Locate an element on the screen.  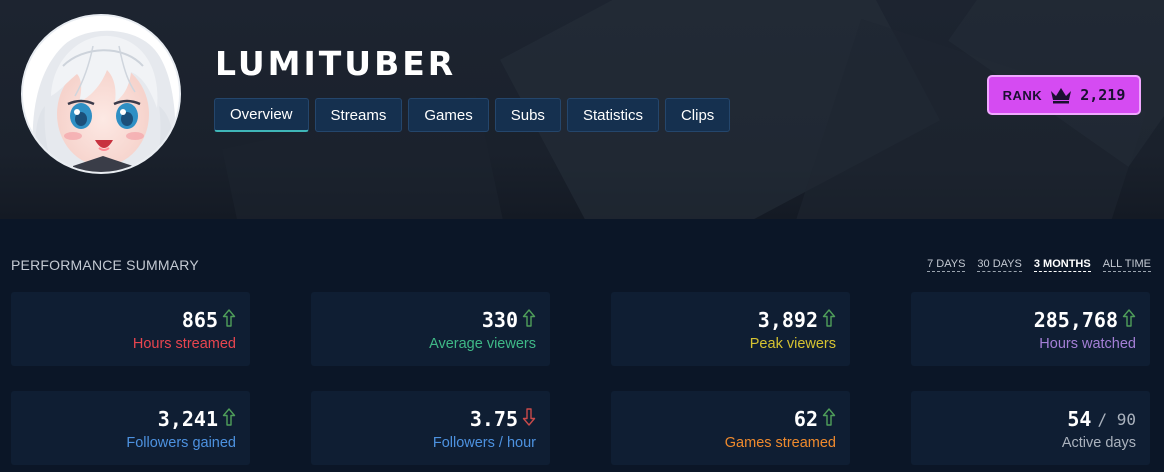
period-all-time: ALL TIME is located at coordinates (1126, 265).